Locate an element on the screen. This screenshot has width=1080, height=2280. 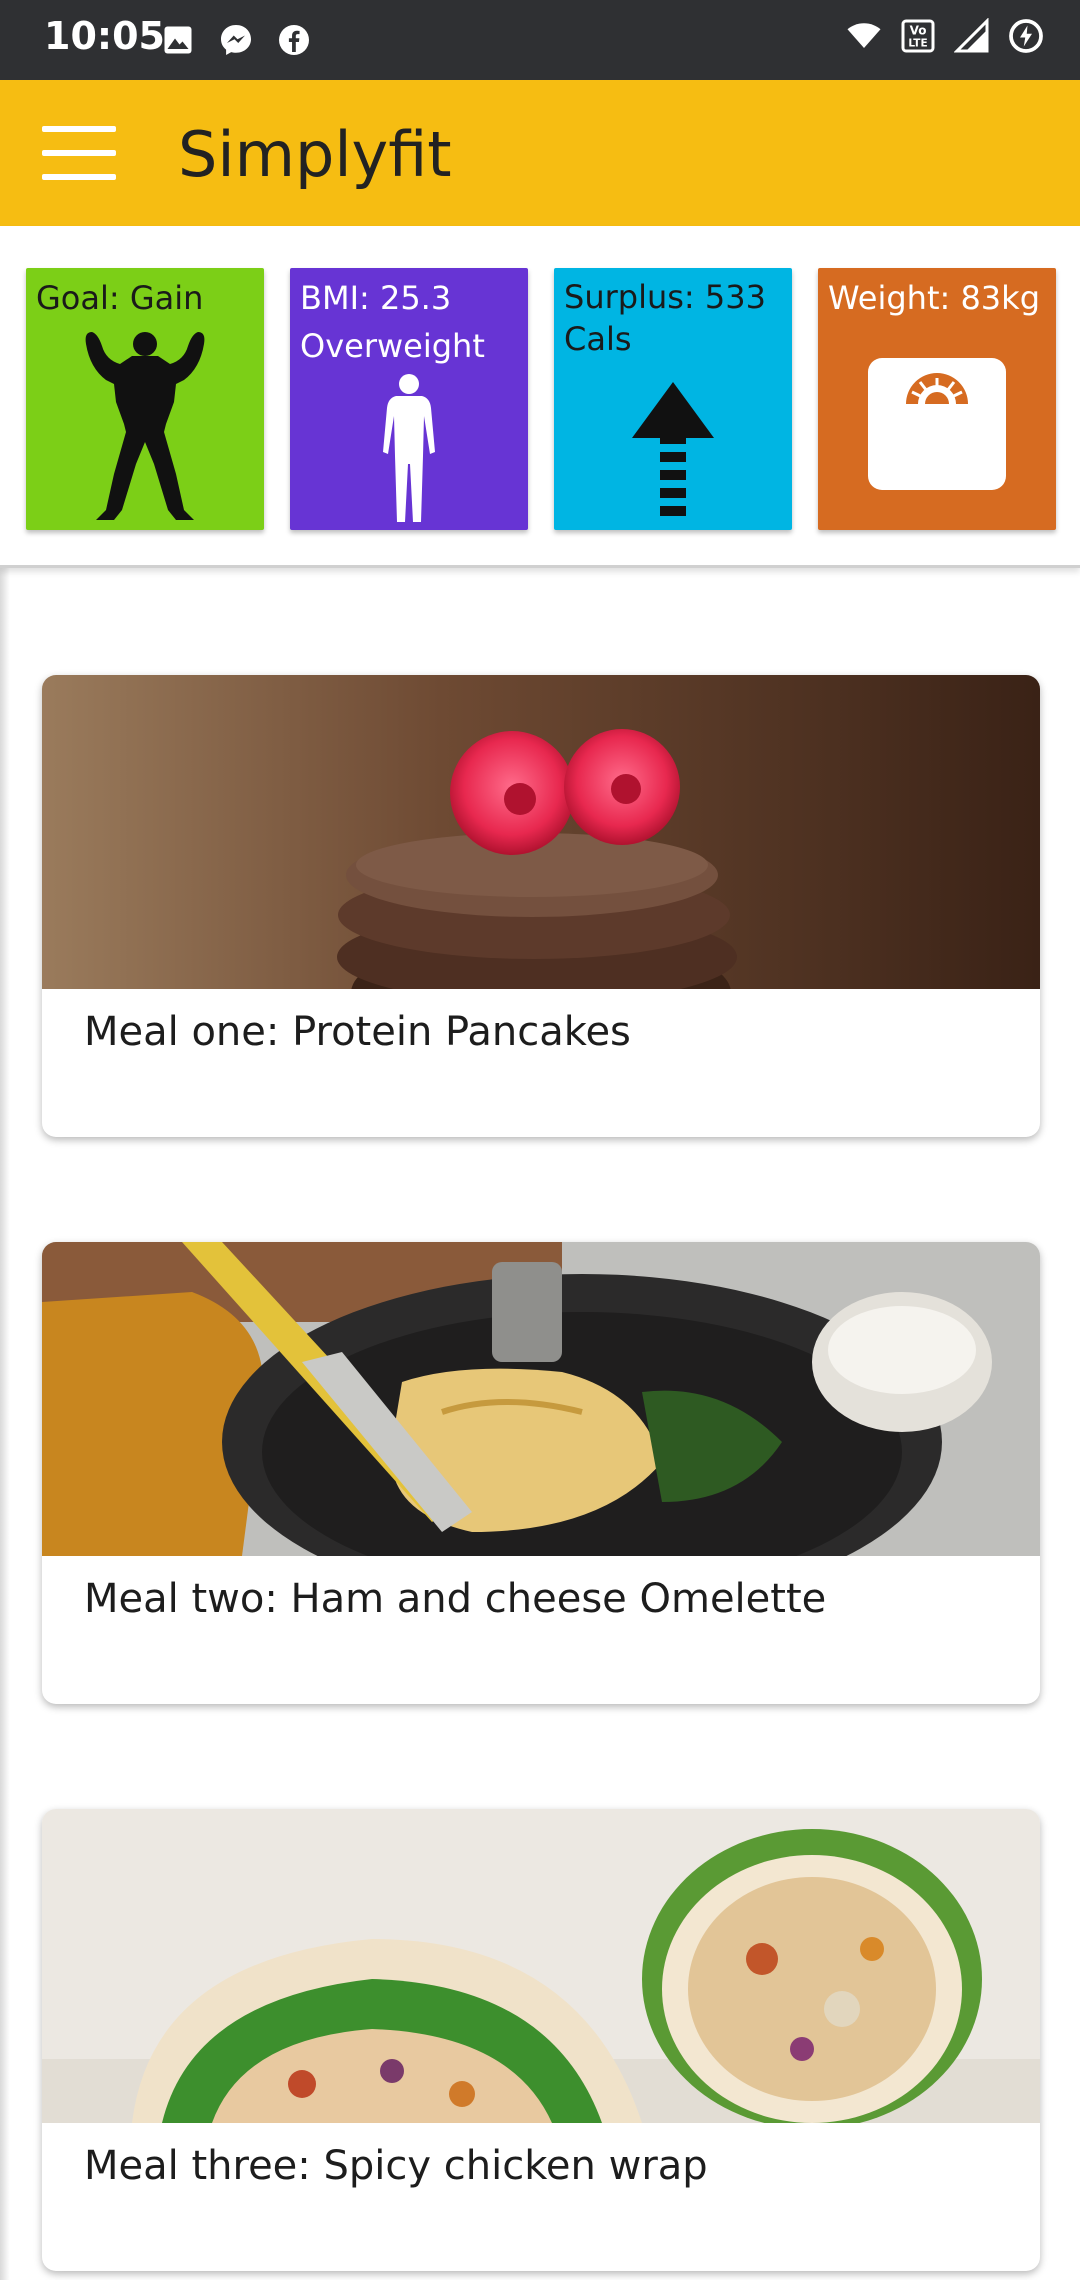
bmi-label: BMI: 25.3 Overweight is located at coordinates (392, 322).